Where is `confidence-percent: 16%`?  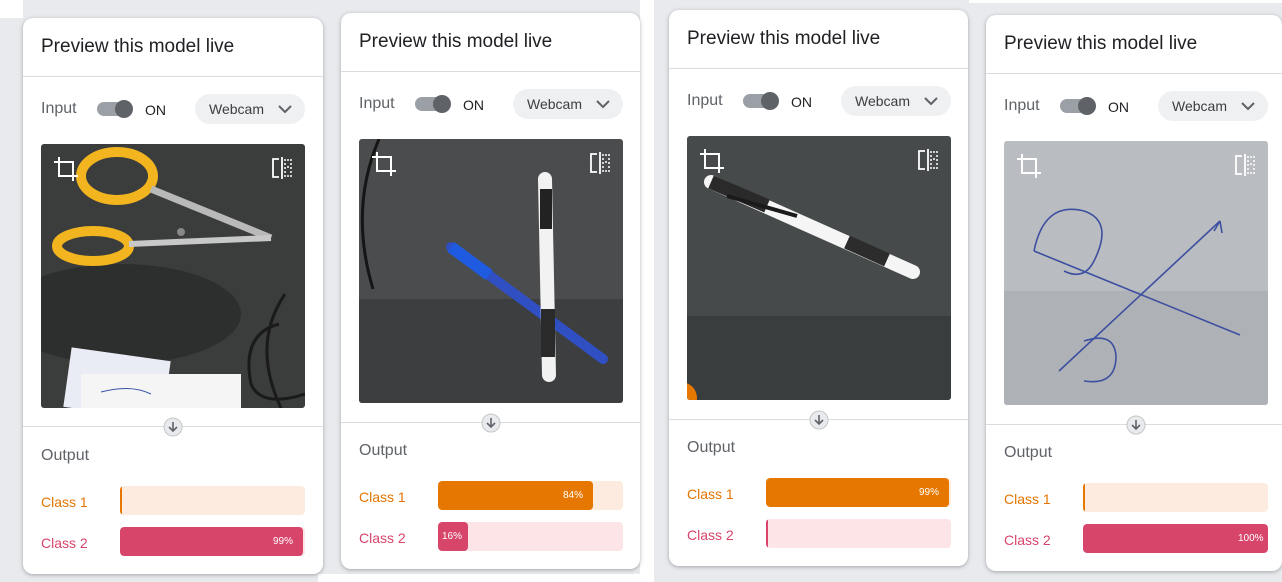
confidence-percent: 16% is located at coordinates (452, 536).